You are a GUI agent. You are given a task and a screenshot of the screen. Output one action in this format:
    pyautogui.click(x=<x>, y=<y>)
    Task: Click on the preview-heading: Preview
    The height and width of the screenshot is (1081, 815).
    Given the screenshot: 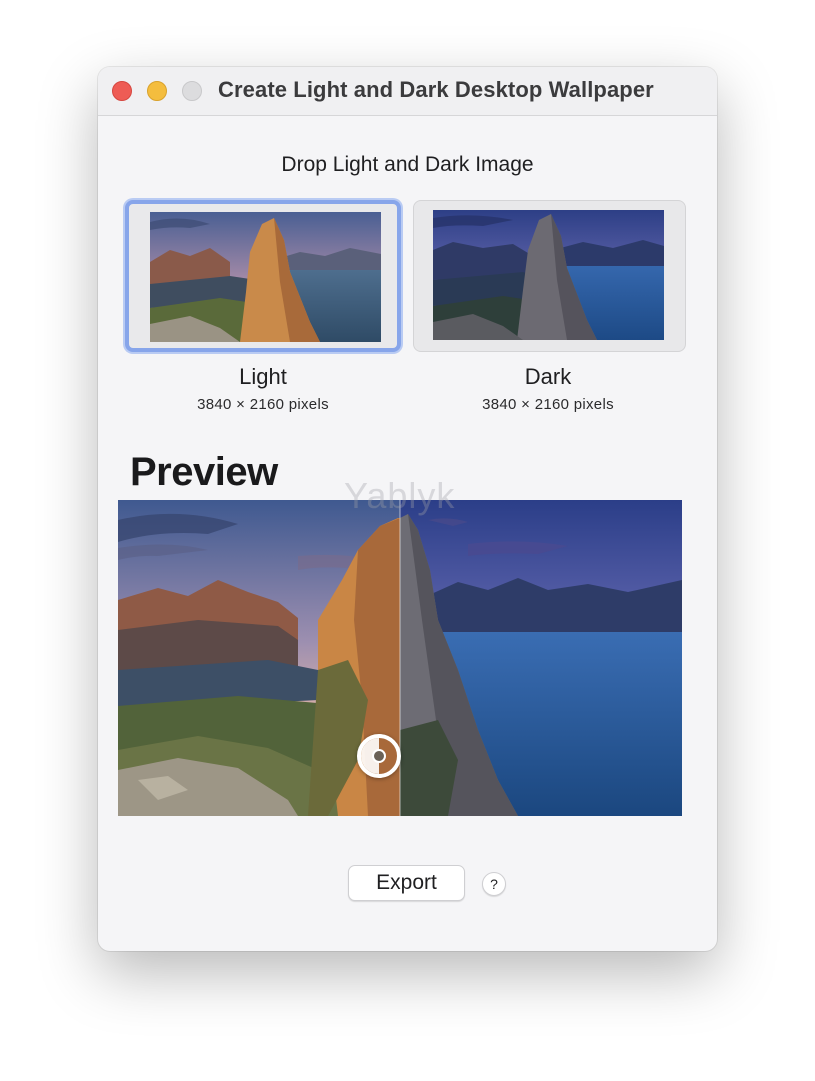 What is the action you would take?
    pyautogui.click(x=204, y=472)
    